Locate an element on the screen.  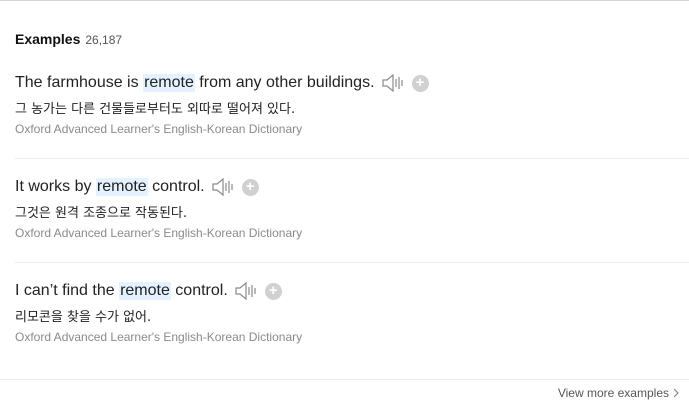
view-more-label: View more examples is located at coordinates (613, 393).